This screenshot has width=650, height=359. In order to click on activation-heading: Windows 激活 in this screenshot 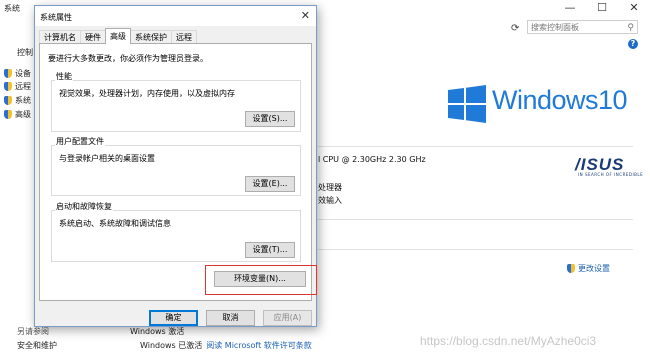, I will do `click(157, 331)`.